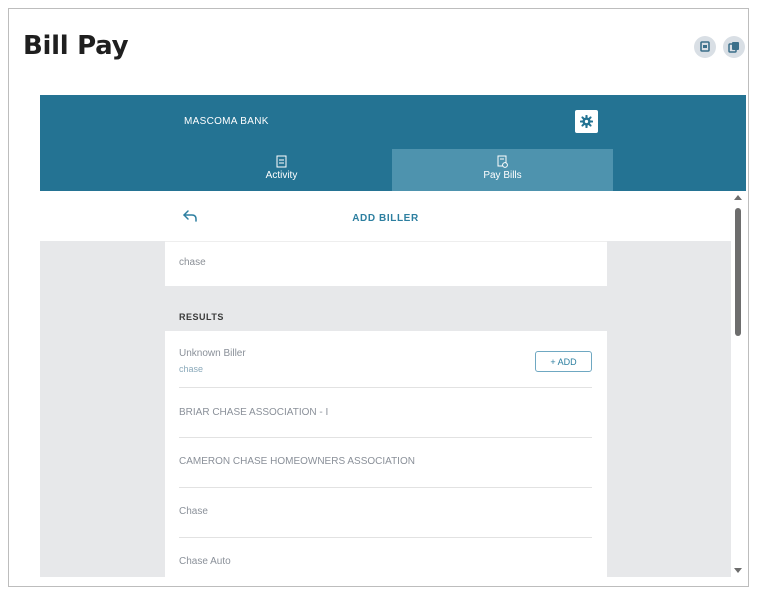 The width and height of the screenshot is (757, 590). Describe the element at coordinates (393, 122) in the screenshot. I see `bank-header: MASCOMA BANK` at that location.